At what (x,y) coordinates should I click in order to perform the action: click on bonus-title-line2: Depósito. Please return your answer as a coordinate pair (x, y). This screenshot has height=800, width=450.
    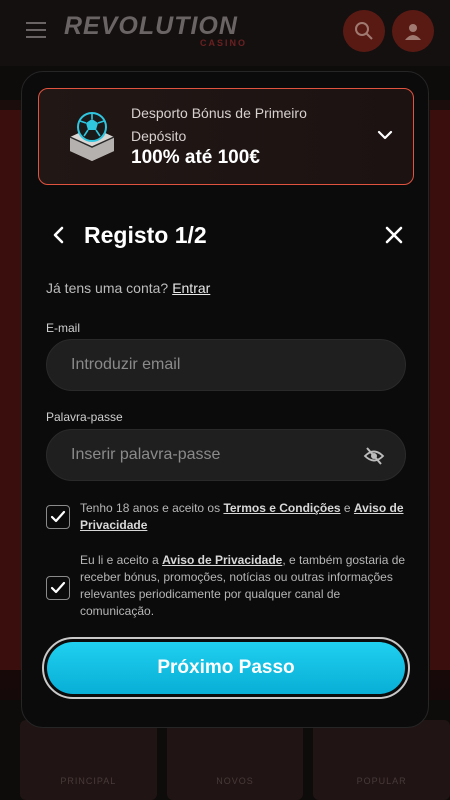
    Looking at the image, I should click on (159, 136).